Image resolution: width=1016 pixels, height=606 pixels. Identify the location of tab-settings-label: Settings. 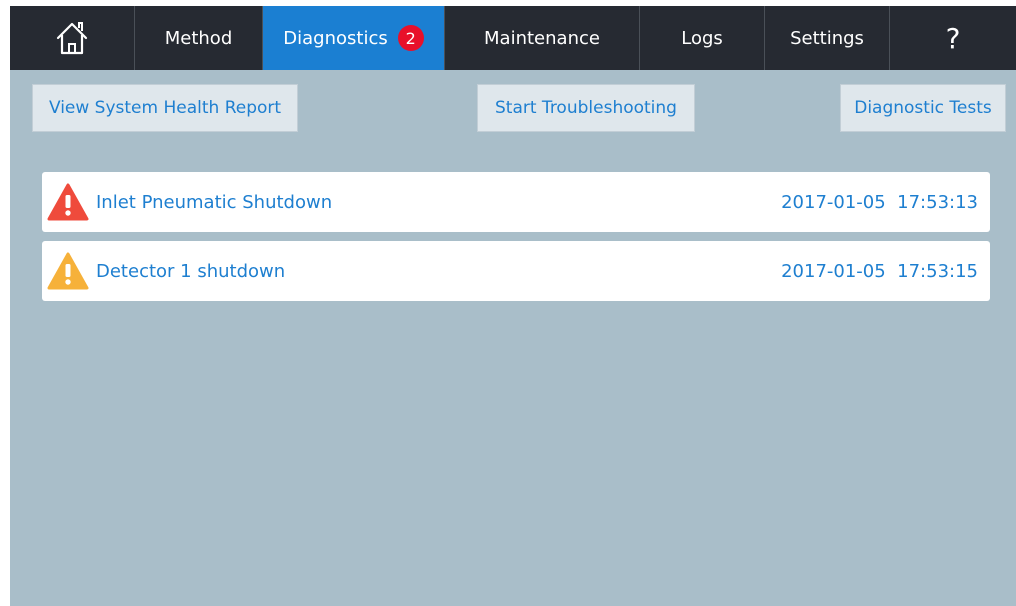
(827, 38).